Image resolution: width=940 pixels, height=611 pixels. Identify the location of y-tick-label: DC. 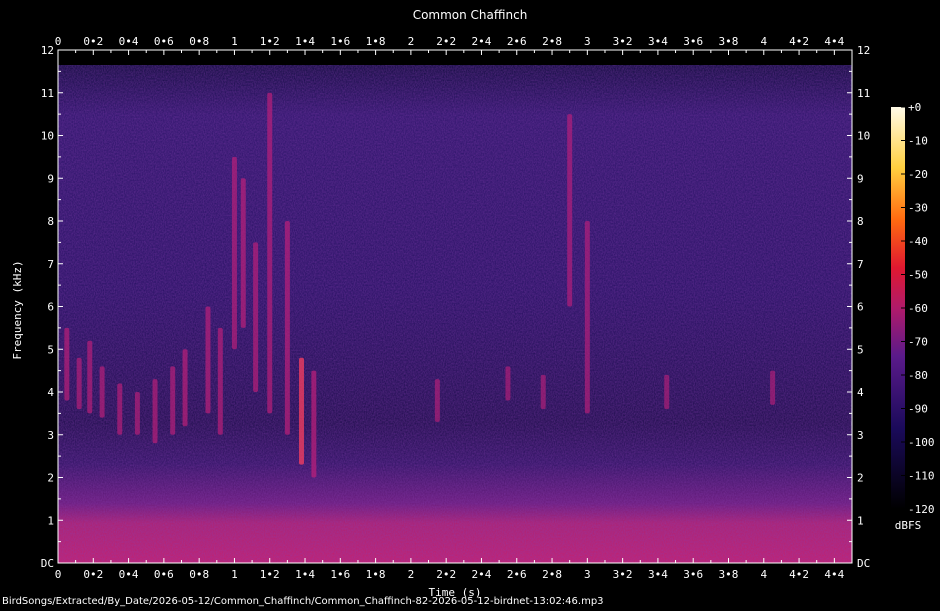
(47, 563).